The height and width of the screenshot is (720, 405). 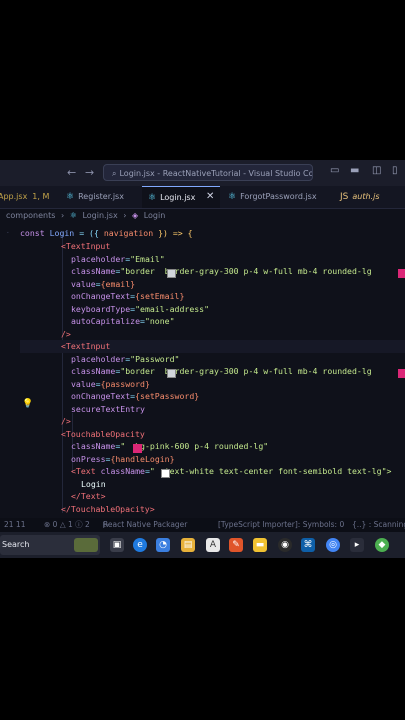 What do you see at coordinates (30, 215) in the screenshot?
I see `breadcrumb-folder: components` at bounding box center [30, 215].